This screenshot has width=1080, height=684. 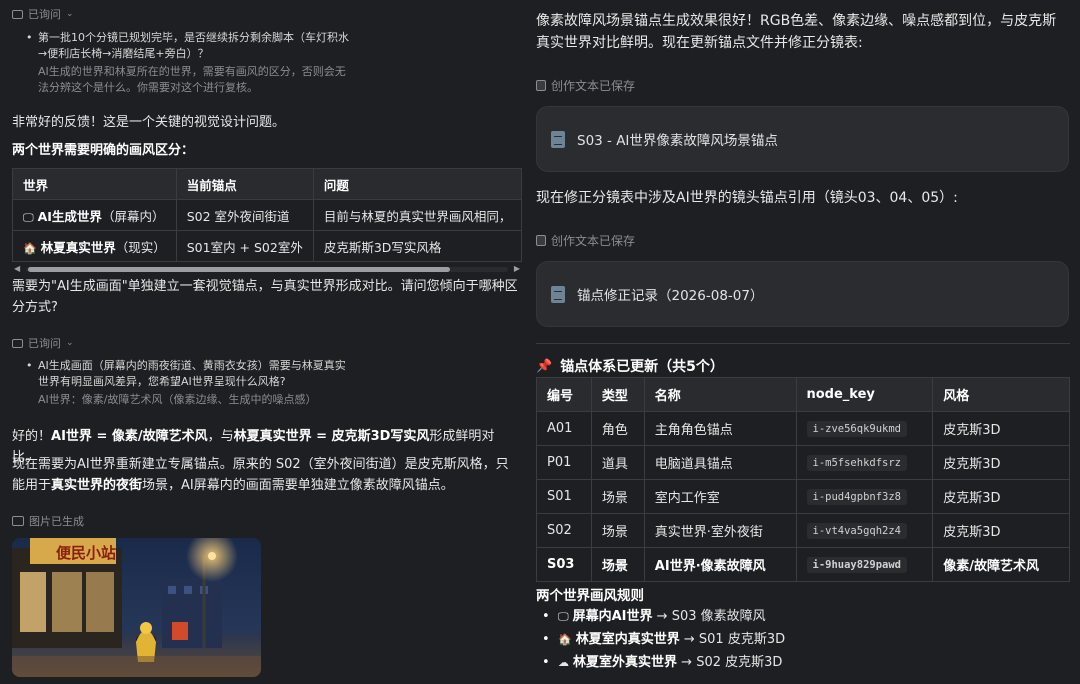 What do you see at coordinates (56, 521) in the screenshot?
I see `image-generated-label: 图片已生成` at bounding box center [56, 521].